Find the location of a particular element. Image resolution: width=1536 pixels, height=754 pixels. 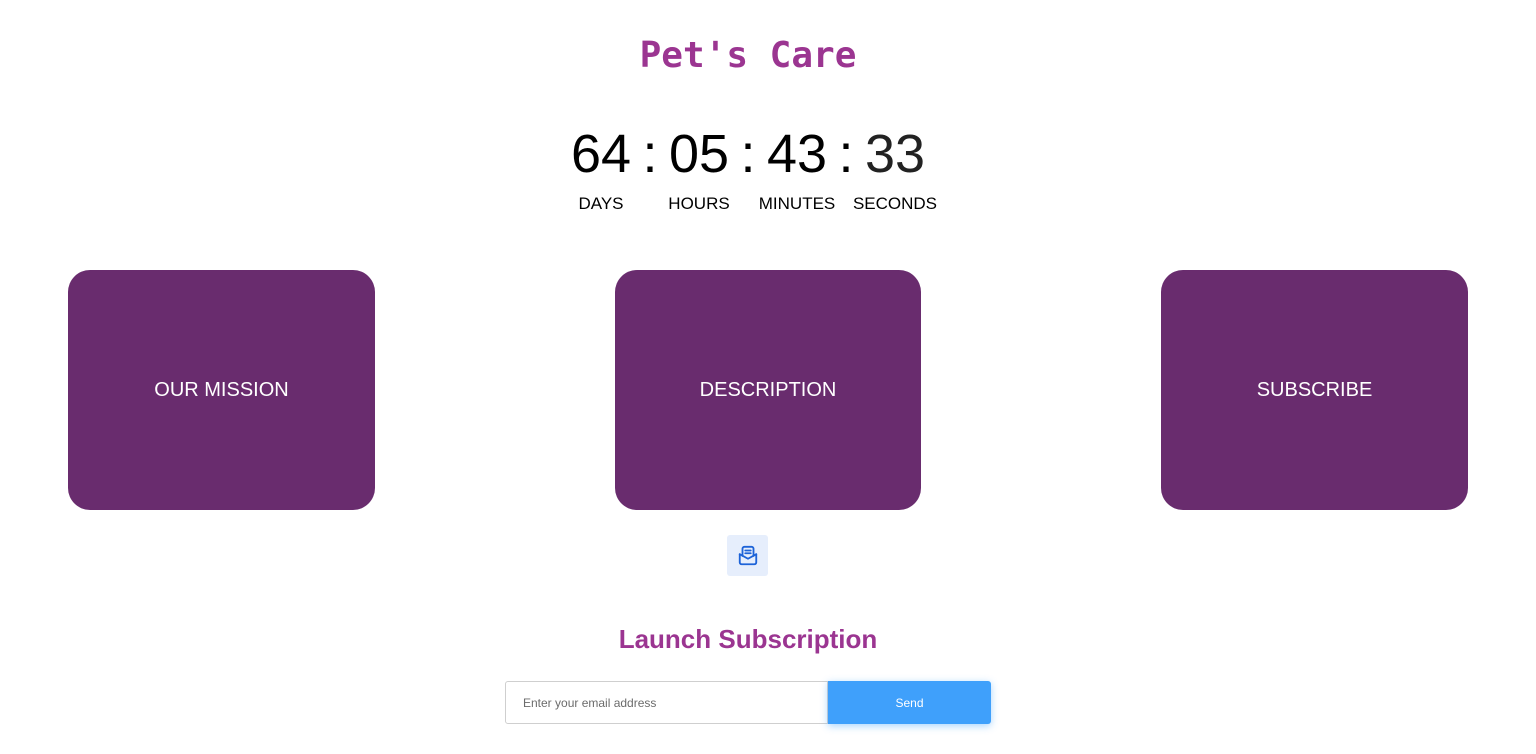

card-label: DESCRIPTION is located at coordinates (768, 389).